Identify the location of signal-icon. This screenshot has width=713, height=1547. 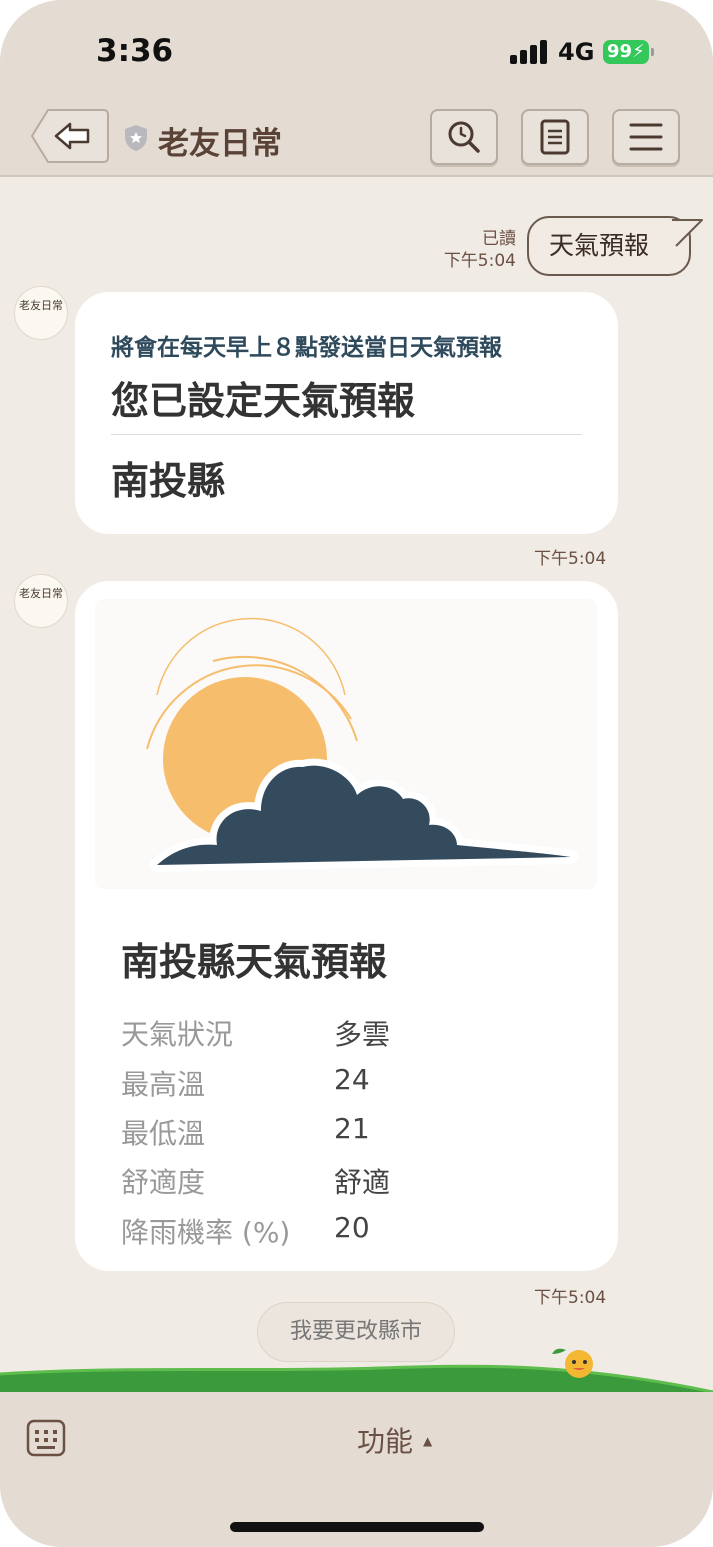
(529, 52).